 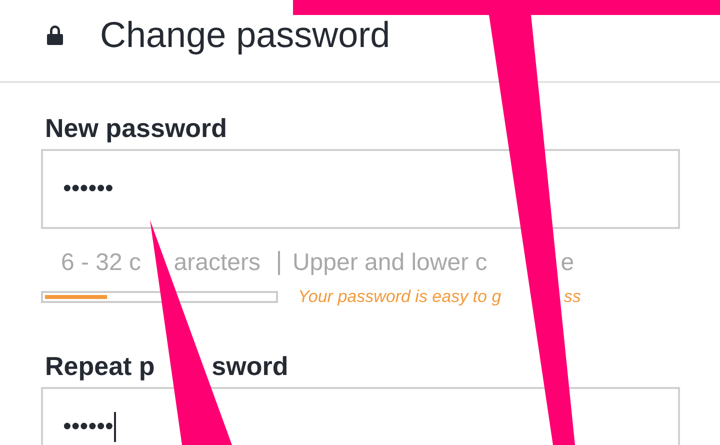 I want to click on field-label: New password, so click(x=136, y=128).